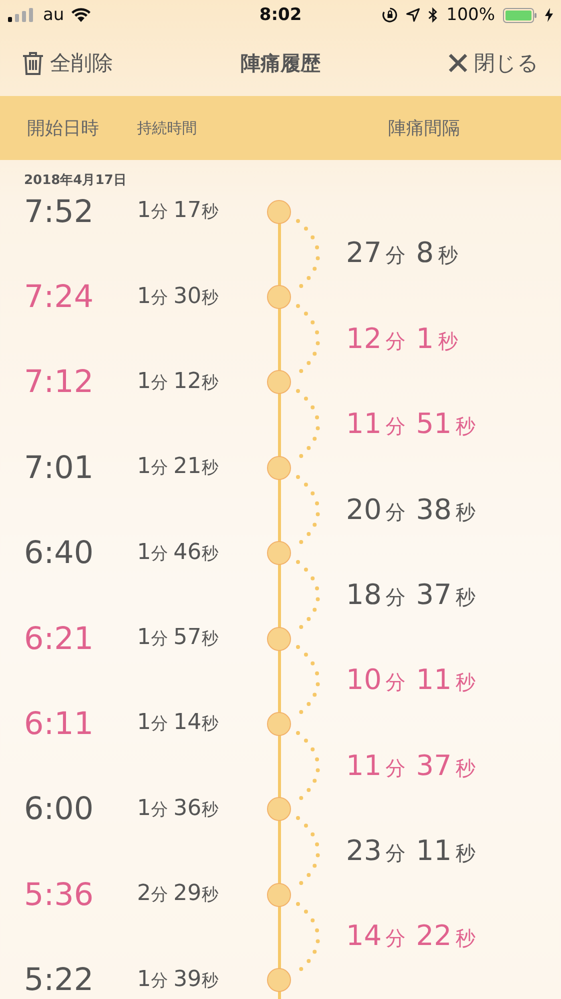  What do you see at coordinates (59, 639) in the screenshot?
I see `start-time: 6:21` at bounding box center [59, 639].